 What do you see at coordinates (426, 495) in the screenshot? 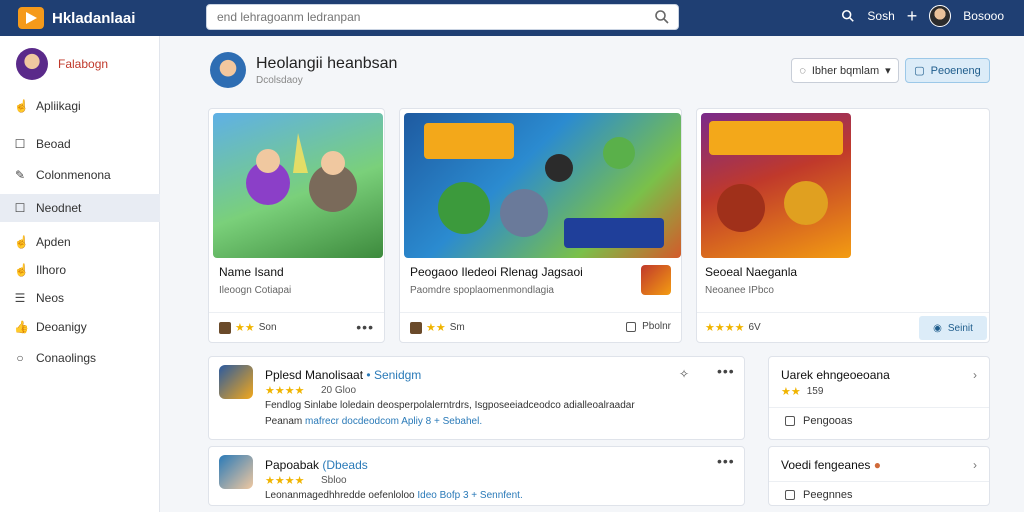
I see `desc-link: Ideo` at bounding box center [426, 495].